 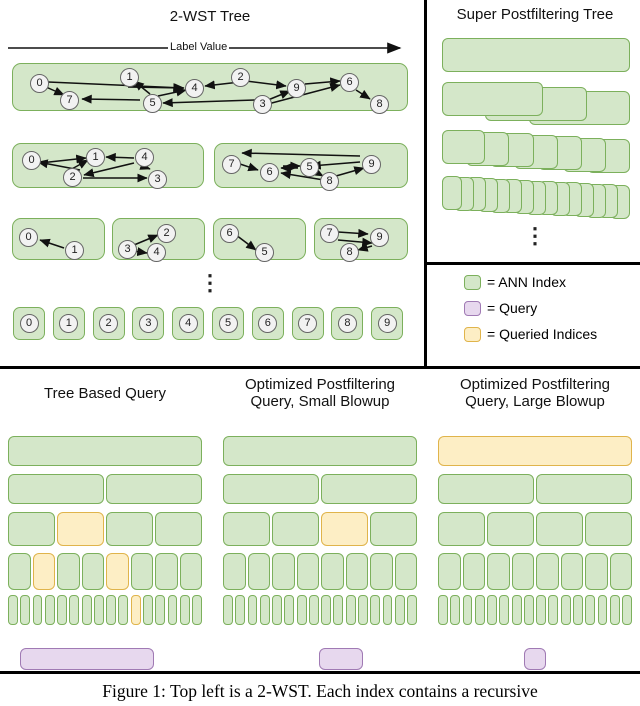 I want to click on legend-item: = Query, so click(x=500, y=308).